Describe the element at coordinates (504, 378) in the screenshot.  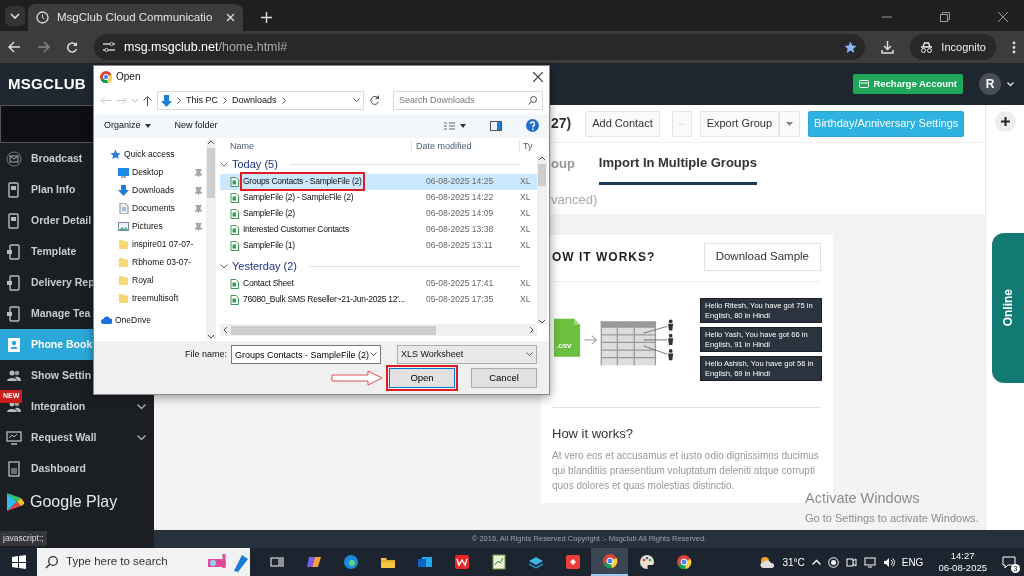
I see `cancel-button: Cancel` at that location.